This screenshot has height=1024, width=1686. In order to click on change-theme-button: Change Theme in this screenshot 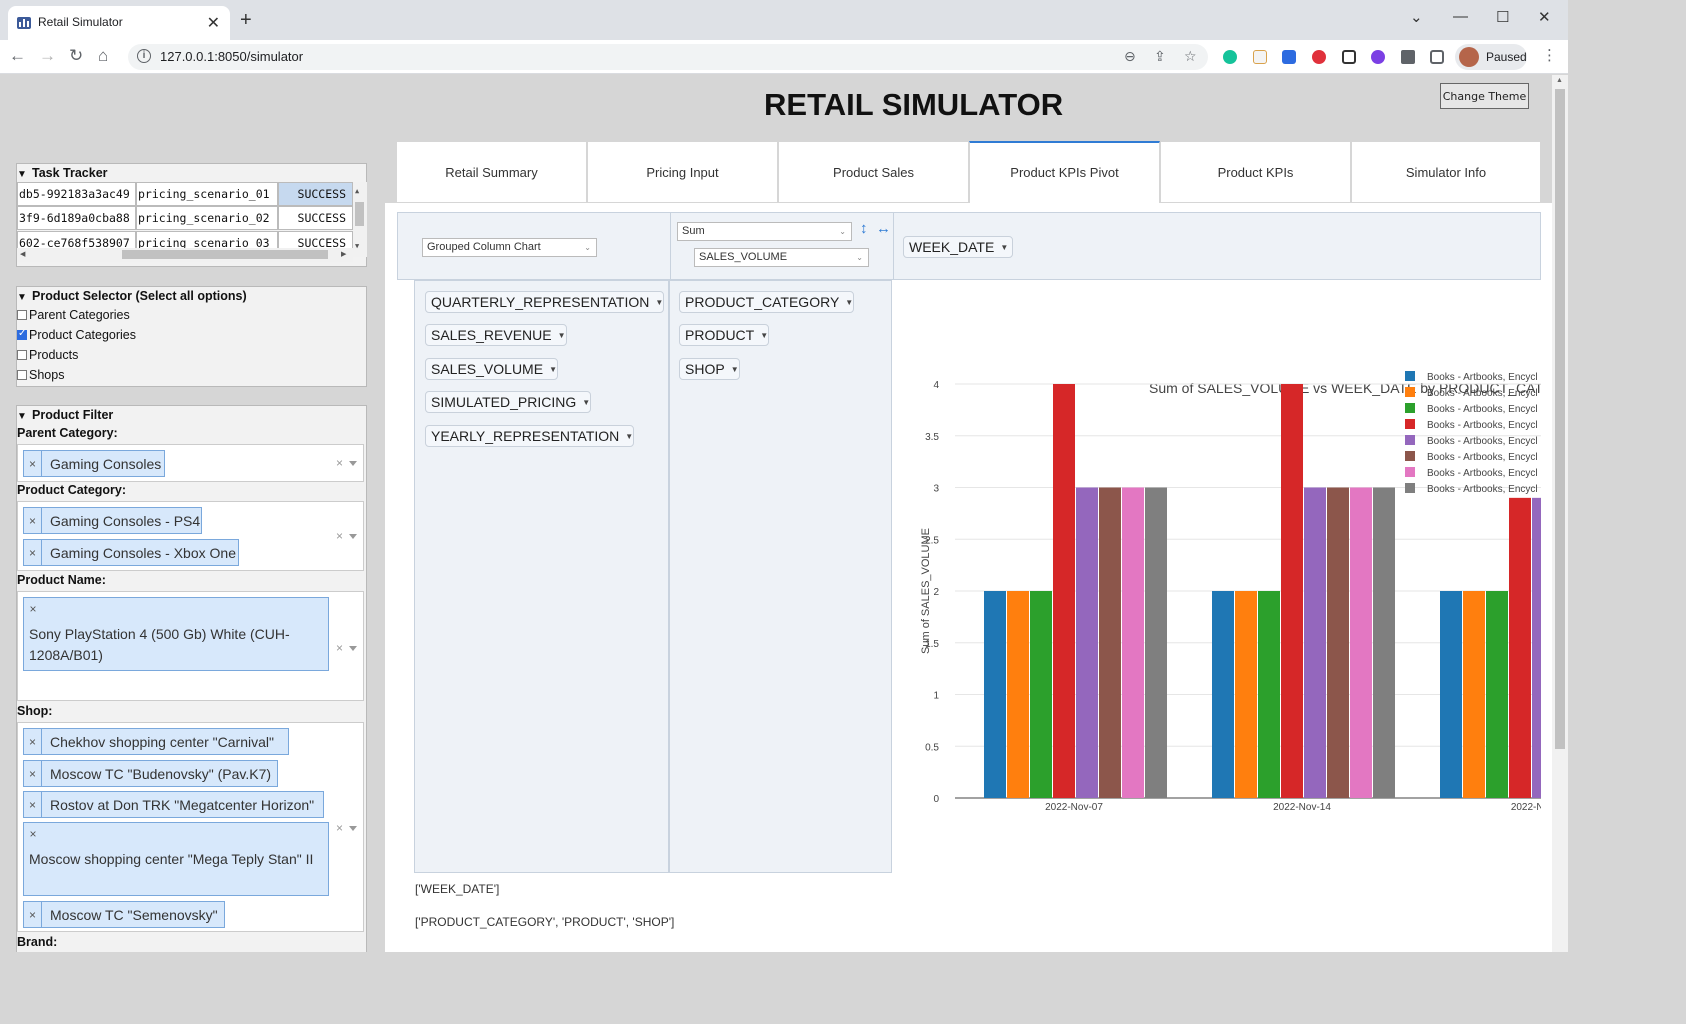, I will do `click(1484, 96)`.